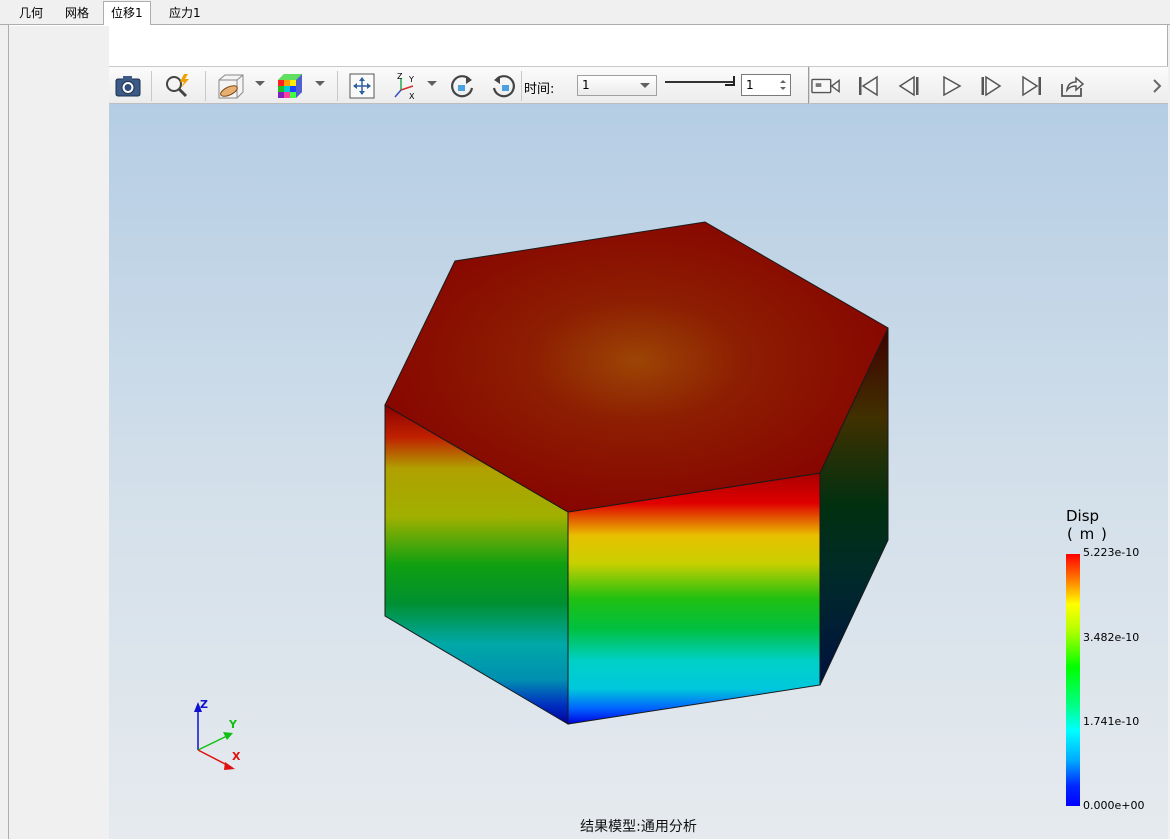 The height and width of the screenshot is (839, 1170). What do you see at coordinates (645, 85) in the screenshot?
I see `chevron-down-icon` at bounding box center [645, 85].